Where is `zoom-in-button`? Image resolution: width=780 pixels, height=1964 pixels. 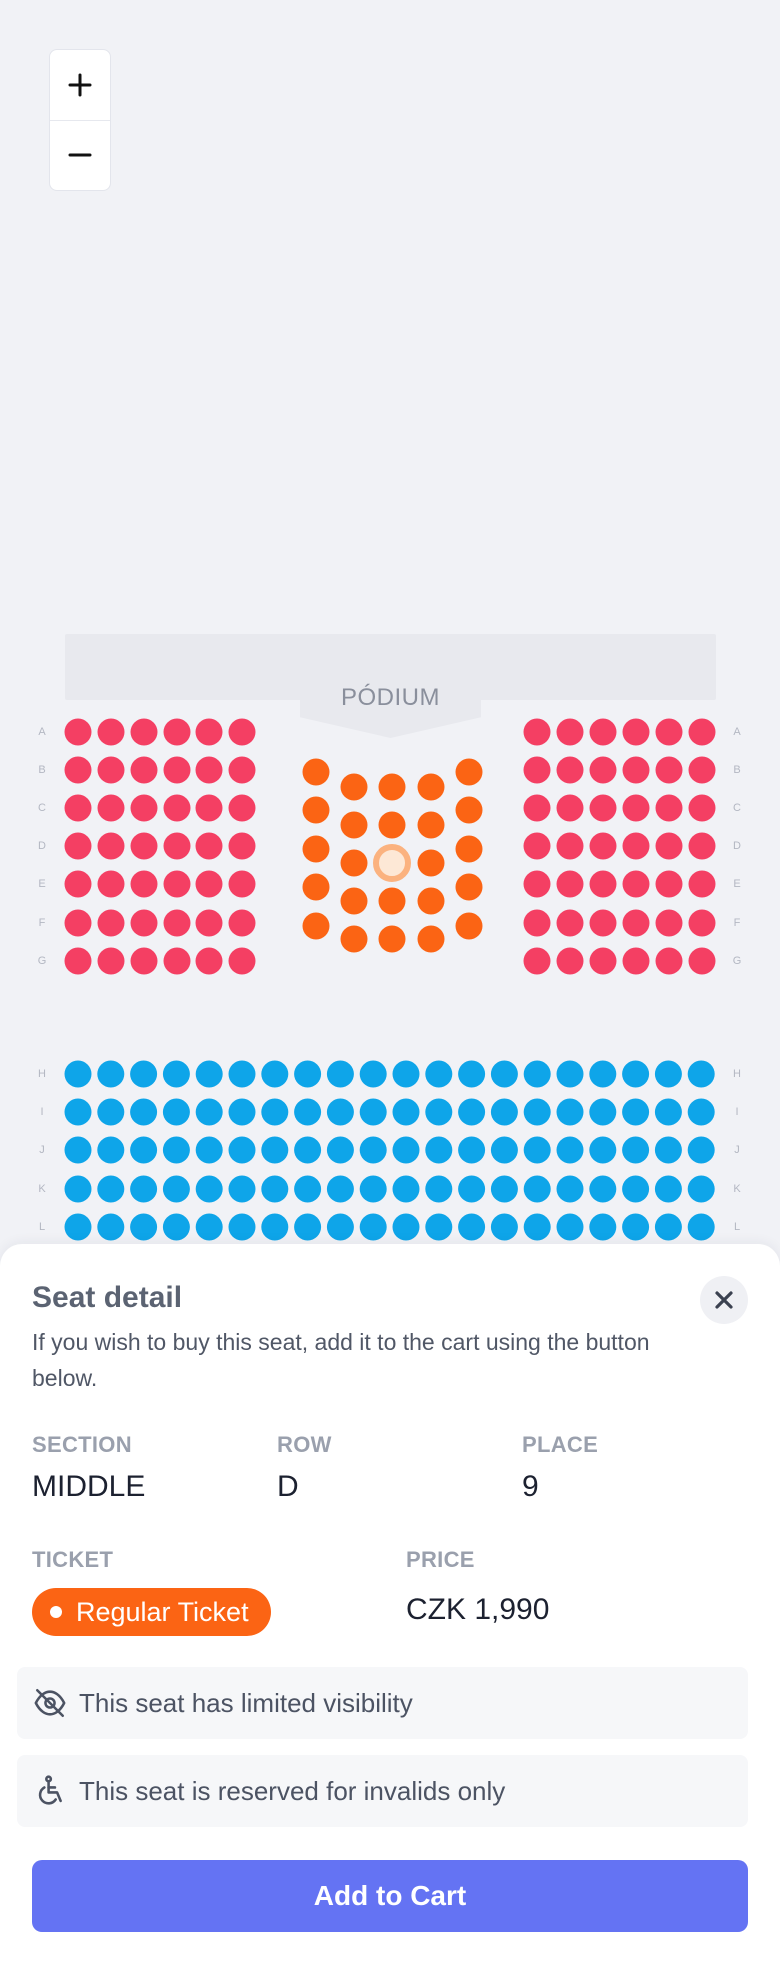 zoom-in-button is located at coordinates (80, 85).